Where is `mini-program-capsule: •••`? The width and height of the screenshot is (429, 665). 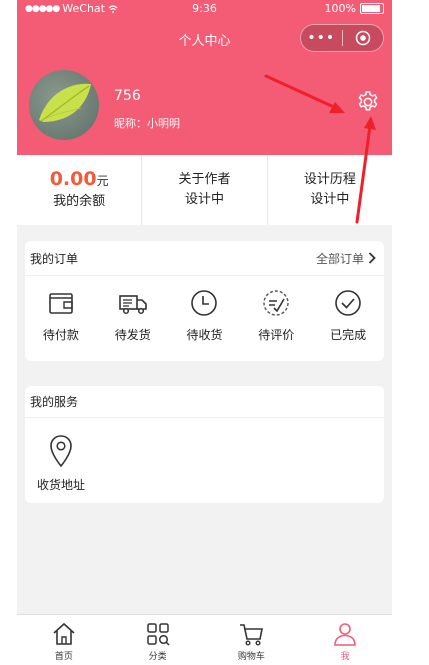 mini-program-capsule: ••• is located at coordinates (342, 38).